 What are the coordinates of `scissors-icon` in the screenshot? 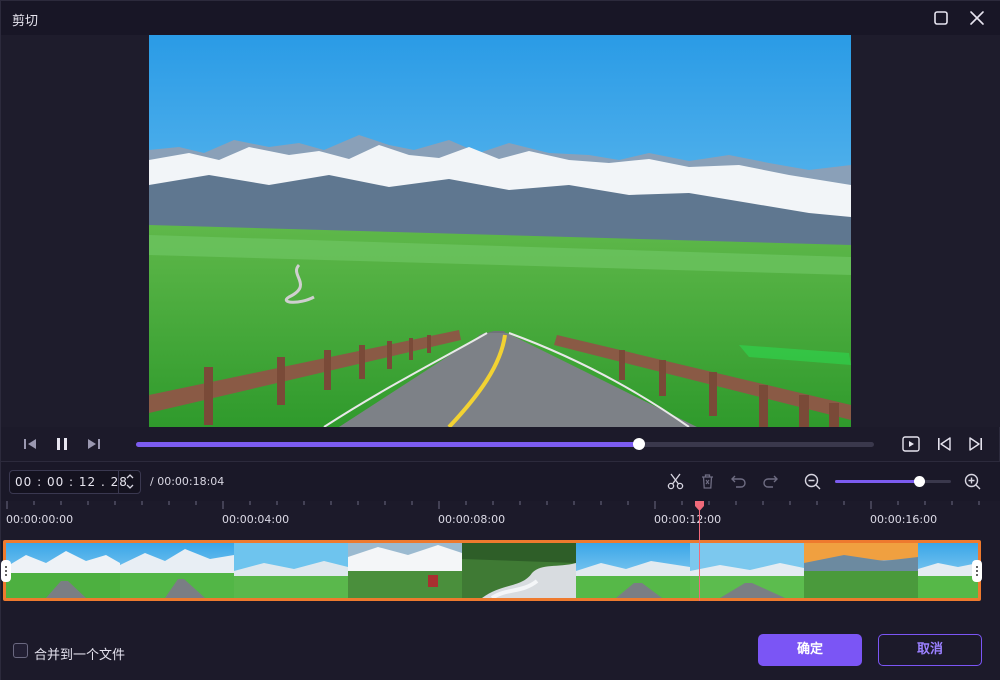 It's located at (675, 481).